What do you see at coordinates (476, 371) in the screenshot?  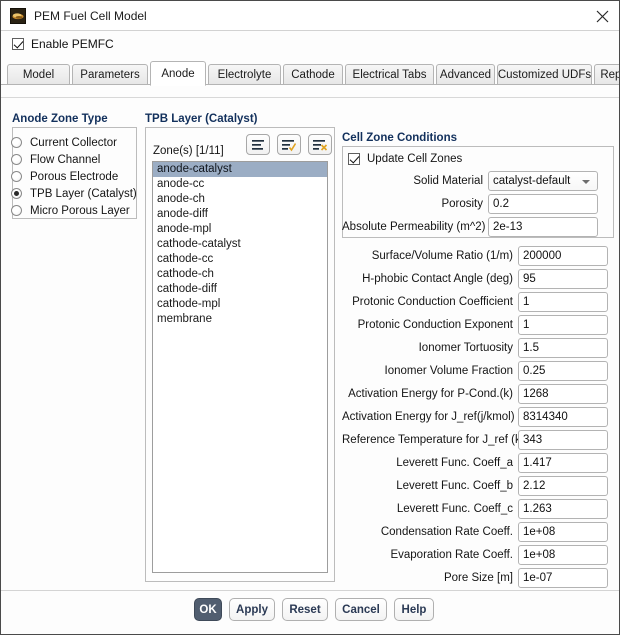 I see `param-row-ionomer-volume-fraction: Ionomer Volume Fraction` at bounding box center [476, 371].